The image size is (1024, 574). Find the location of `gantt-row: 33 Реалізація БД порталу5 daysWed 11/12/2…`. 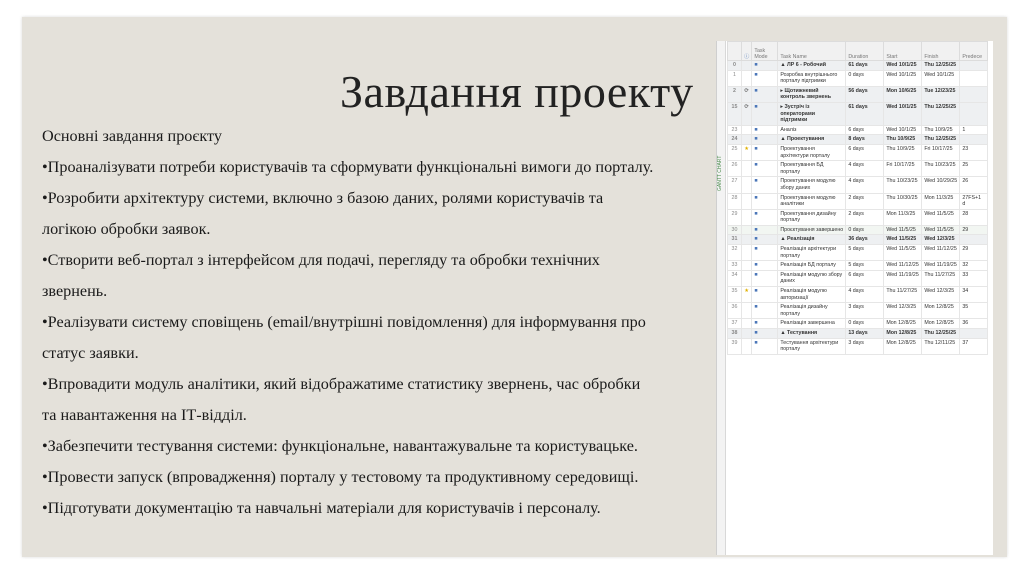

gantt-row: 33 Реалізація БД порталу5 daysWed 11/12/2… is located at coordinates (858, 265).